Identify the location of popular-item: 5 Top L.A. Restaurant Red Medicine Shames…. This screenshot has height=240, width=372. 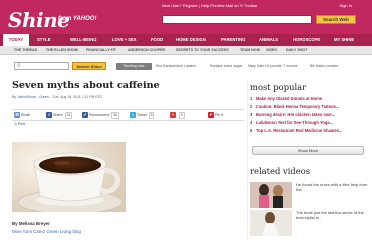
(309, 131).